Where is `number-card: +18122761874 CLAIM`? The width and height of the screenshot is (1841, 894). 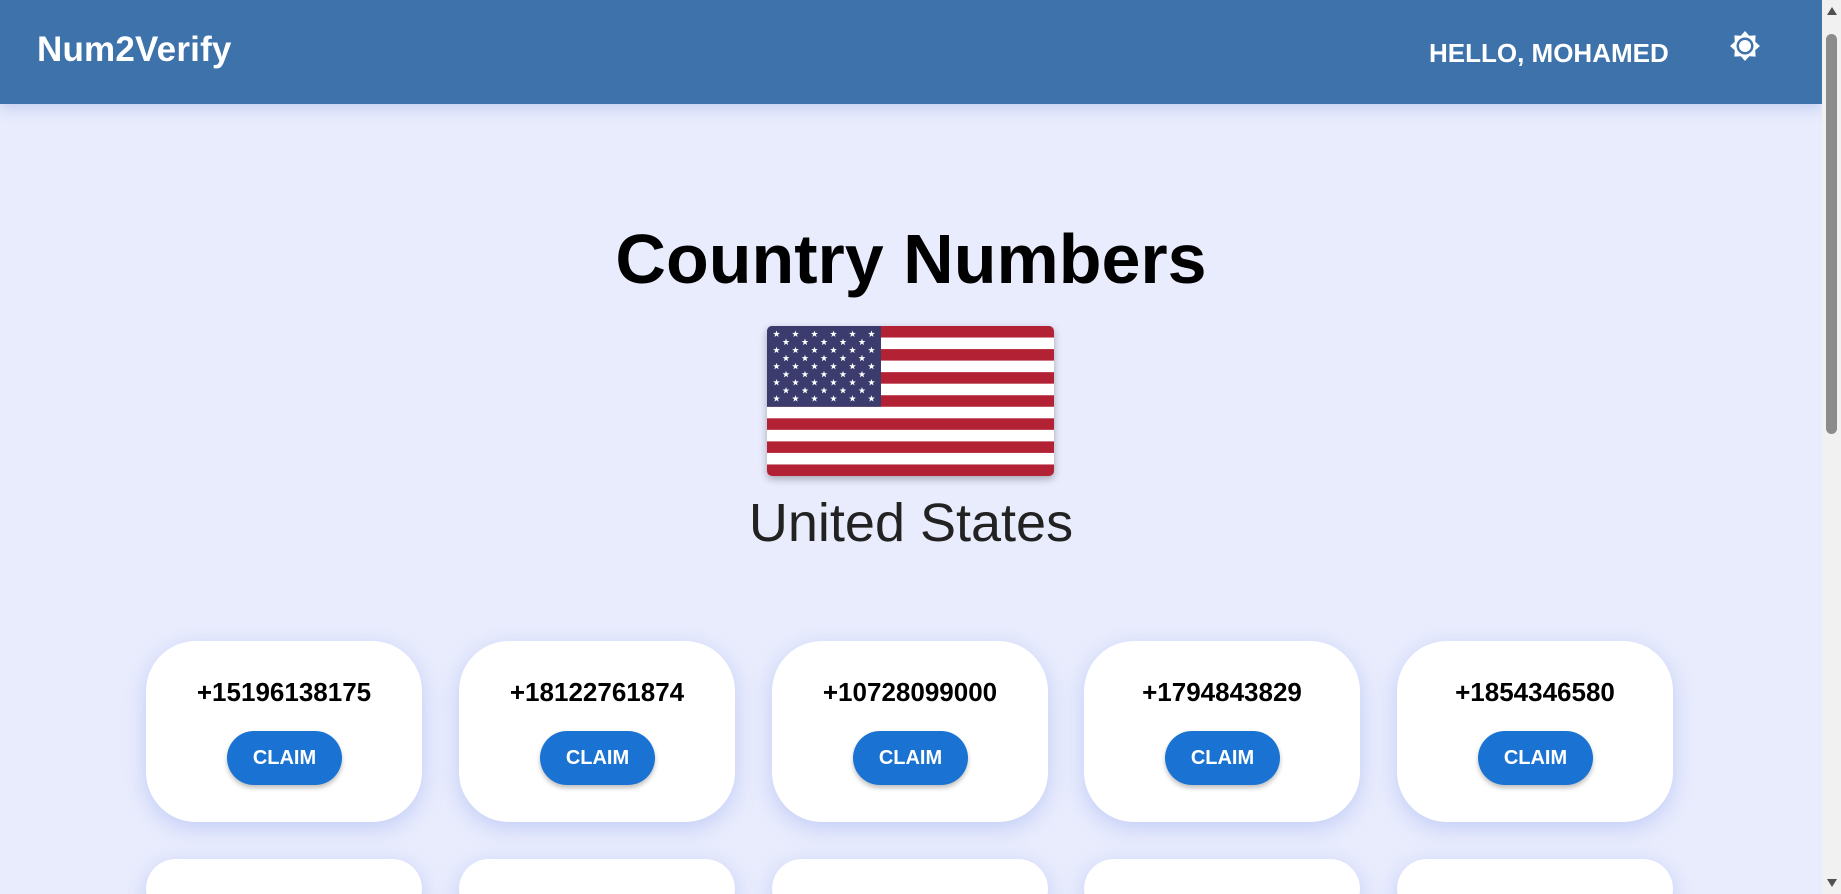
number-card: +18122761874 CLAIM is located at coordinates (597, 731).